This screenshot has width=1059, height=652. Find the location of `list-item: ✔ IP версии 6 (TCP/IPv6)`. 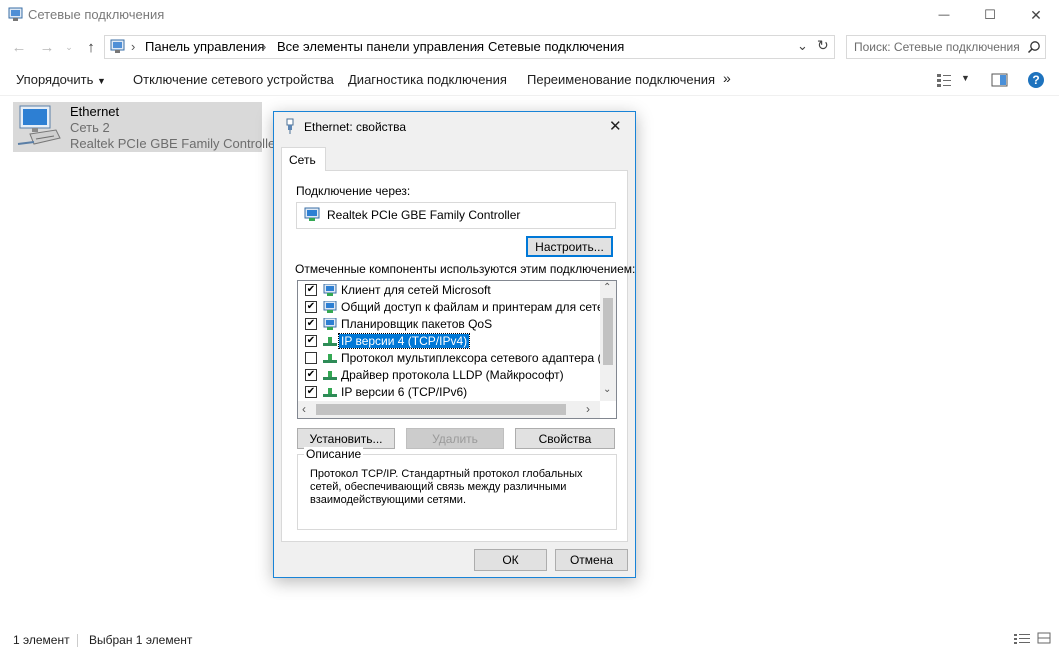

list-item: ✔ IP версии 6 (TCP/IPv6) is located at coordinates (449, 392).